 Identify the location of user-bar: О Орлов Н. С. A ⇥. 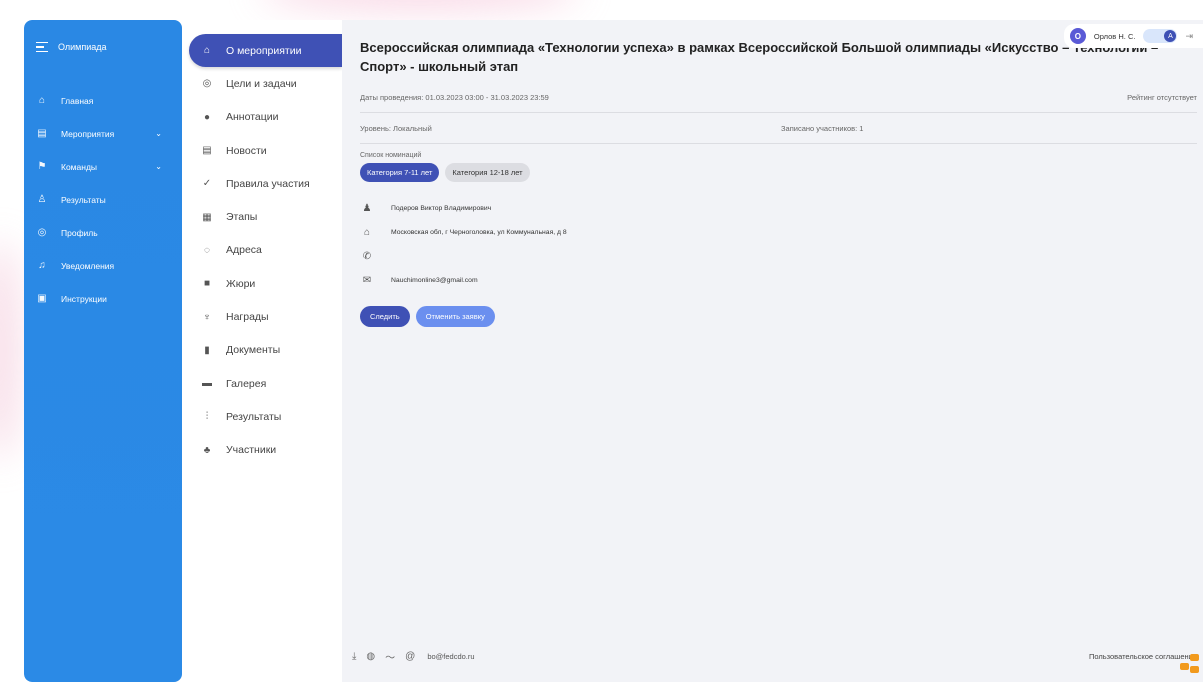
(1133, 36).